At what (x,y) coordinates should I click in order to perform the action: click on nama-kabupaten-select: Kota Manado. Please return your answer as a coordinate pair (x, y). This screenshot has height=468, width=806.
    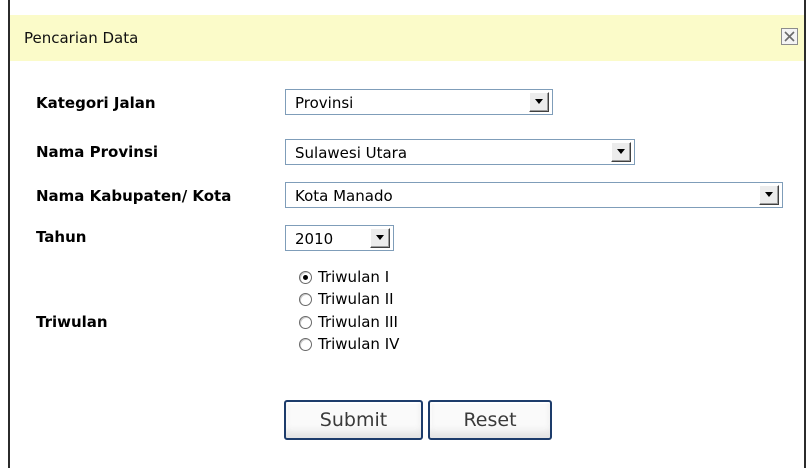
    Looking at the image, I should click on (534, 195).